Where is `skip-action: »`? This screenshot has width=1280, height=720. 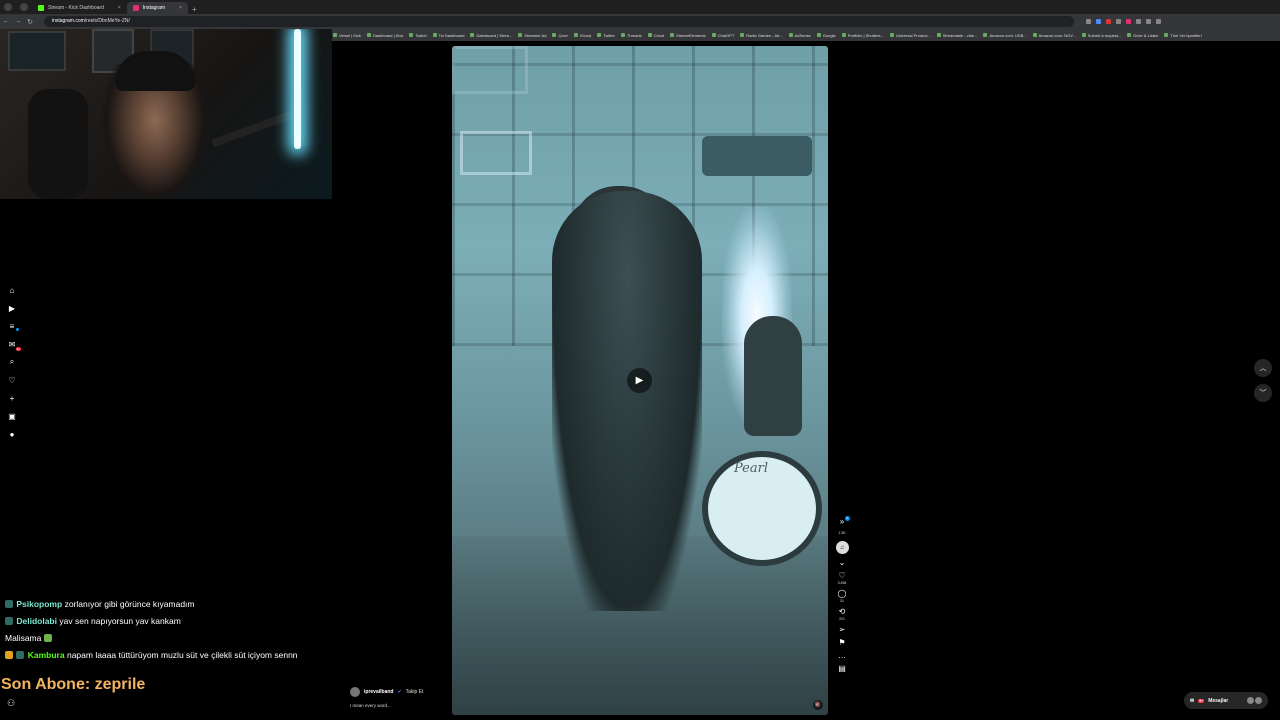
skip-action: » is located at coordinates (842, 521).